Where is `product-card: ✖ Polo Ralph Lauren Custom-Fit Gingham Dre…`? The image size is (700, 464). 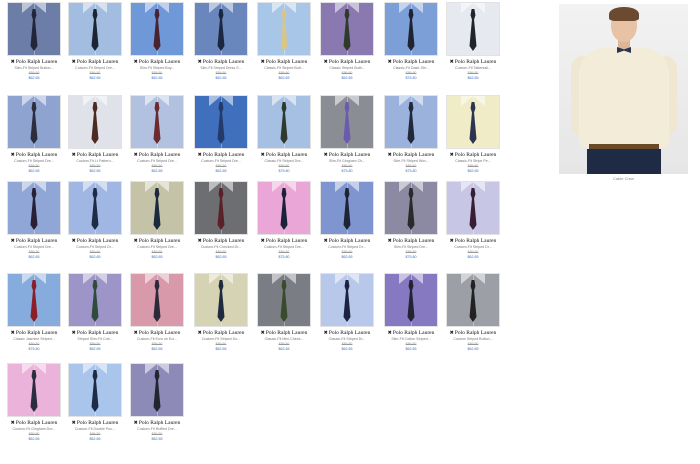 product-card: ✖ Polo Ralph Lauren Custom-Fit Gingham Dre… is located at coordinates (34, 402).